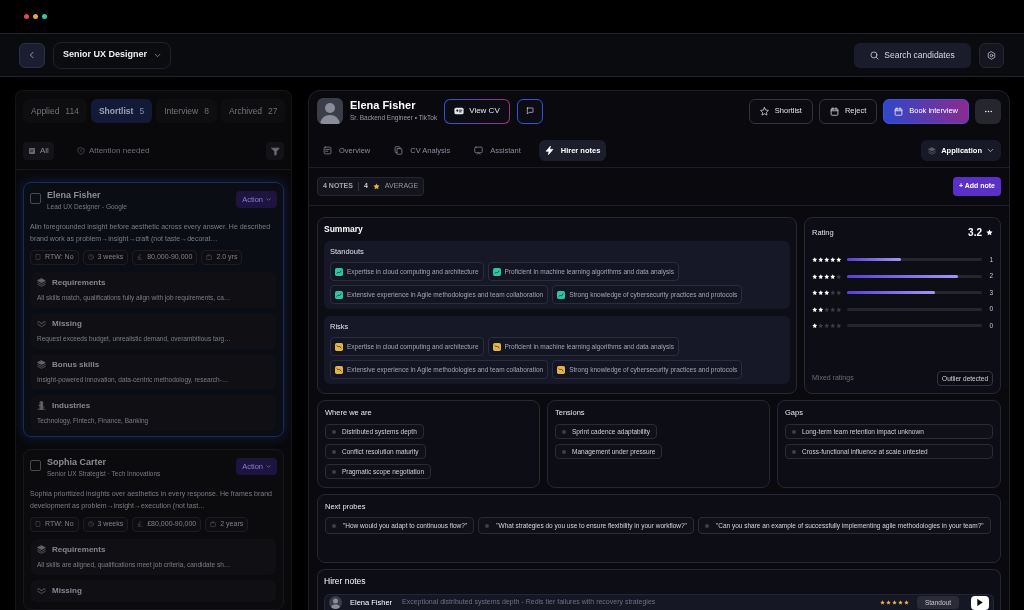 This screenshot has width=1024, height=610. Describe the element at coordinates (112, 55) in the screenshot. I see `job-selector: Senior UX Designer` at that location.